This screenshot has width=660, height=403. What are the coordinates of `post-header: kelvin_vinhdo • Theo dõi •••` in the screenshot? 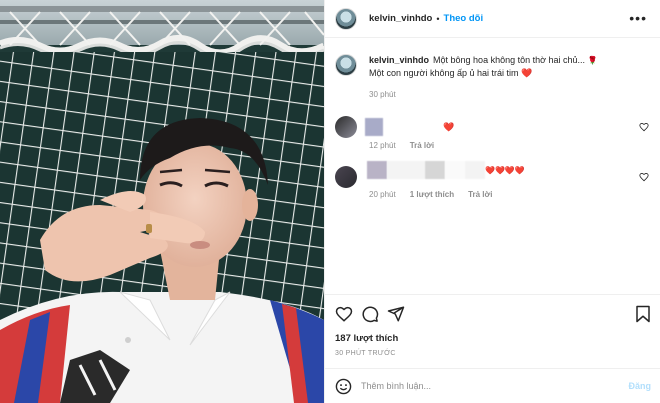 It's located at (492, 19).